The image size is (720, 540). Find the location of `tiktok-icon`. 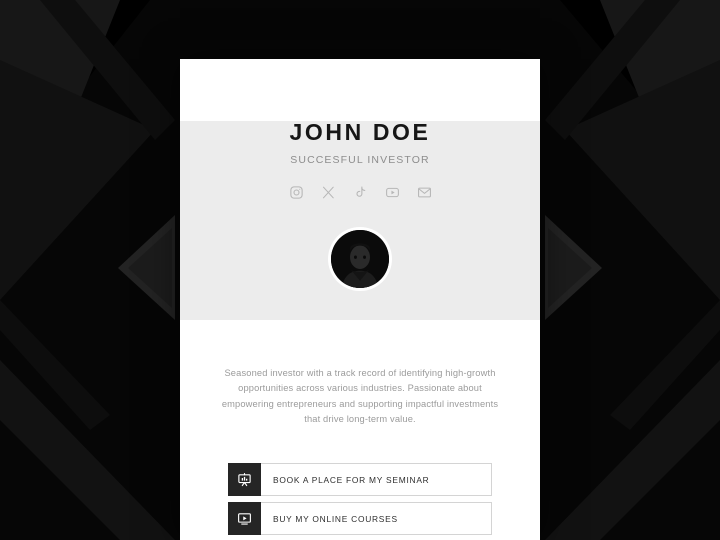

tiktok-icon is located at coordinates (360, 193).